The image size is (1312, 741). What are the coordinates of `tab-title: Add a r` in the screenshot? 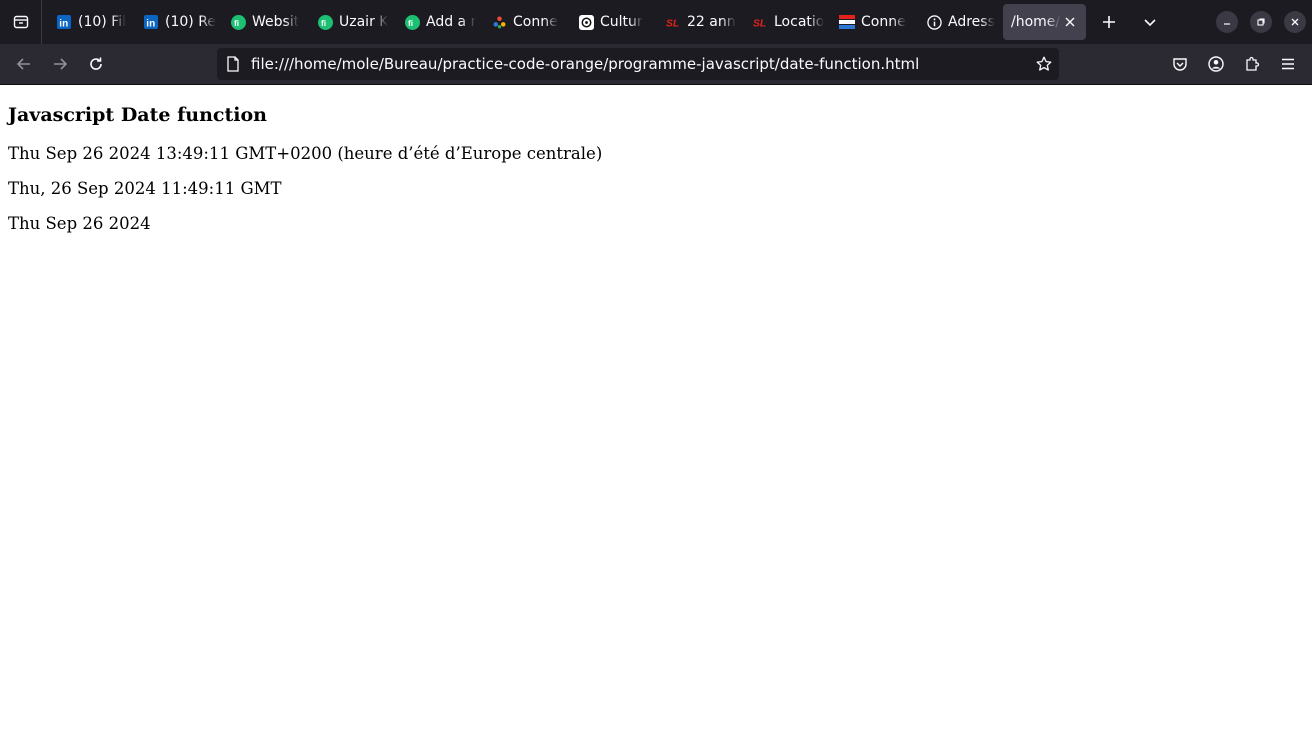 It's located at (451, 22).